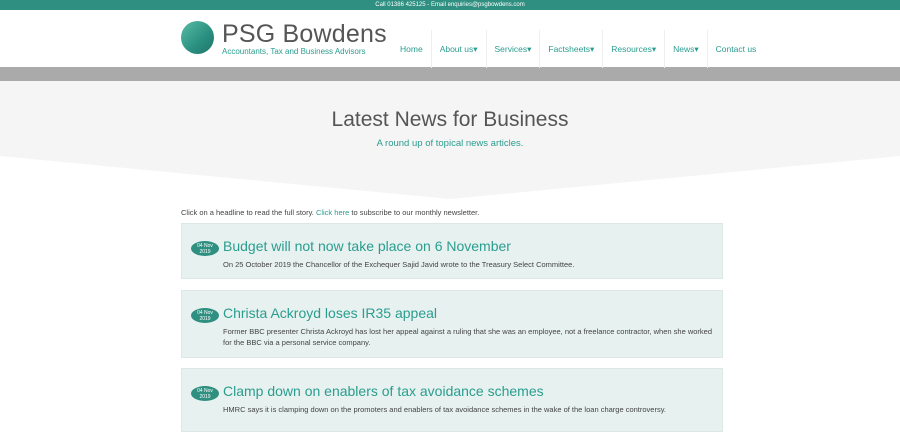 The image size is (900, 432). Describe the element at coordinates (512, 49) in the screenshot. I see `nav-services: Services▾` at that location.